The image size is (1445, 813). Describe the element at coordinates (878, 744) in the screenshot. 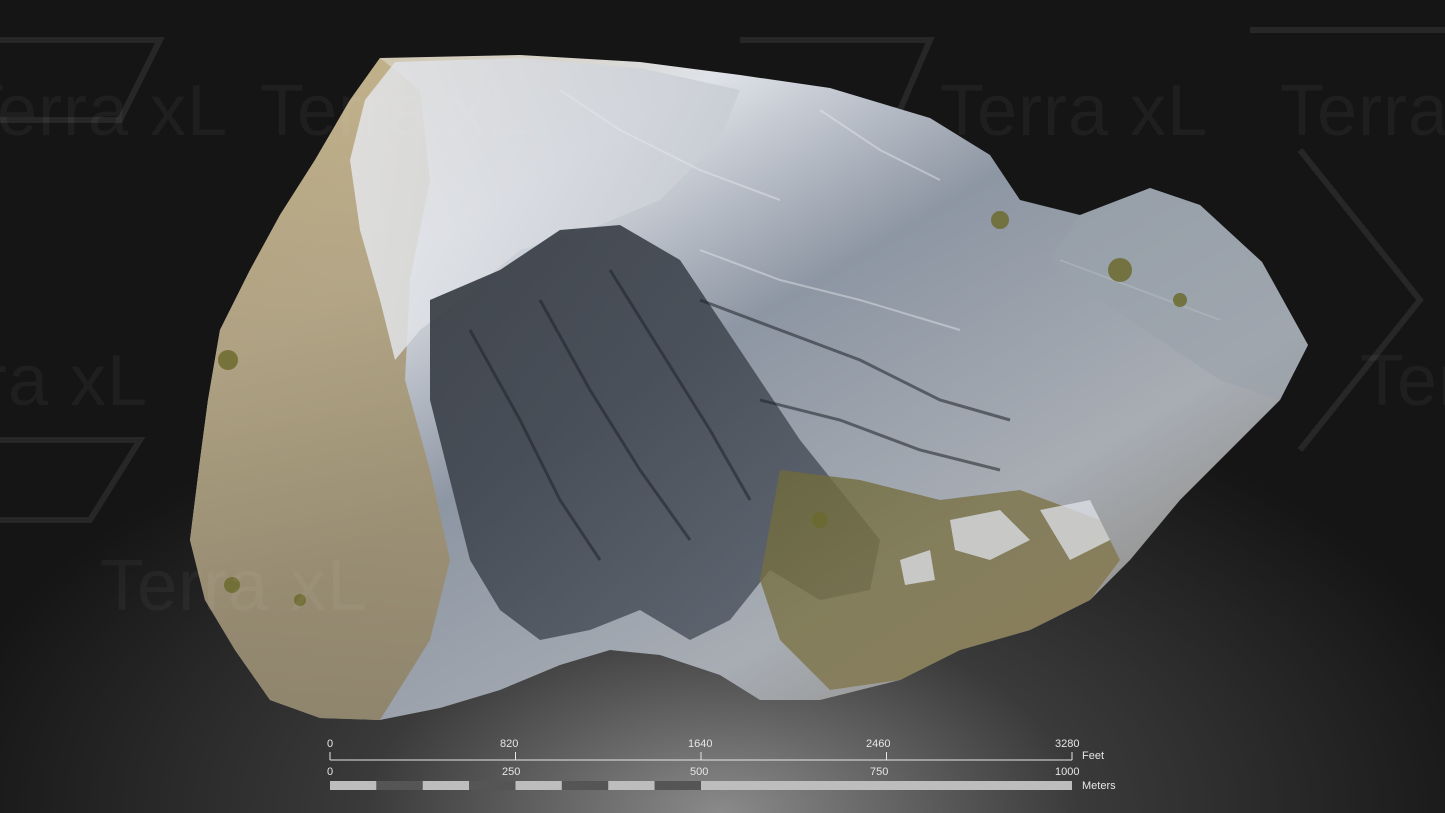

I see `feet-tick-label: 2460` at that location.